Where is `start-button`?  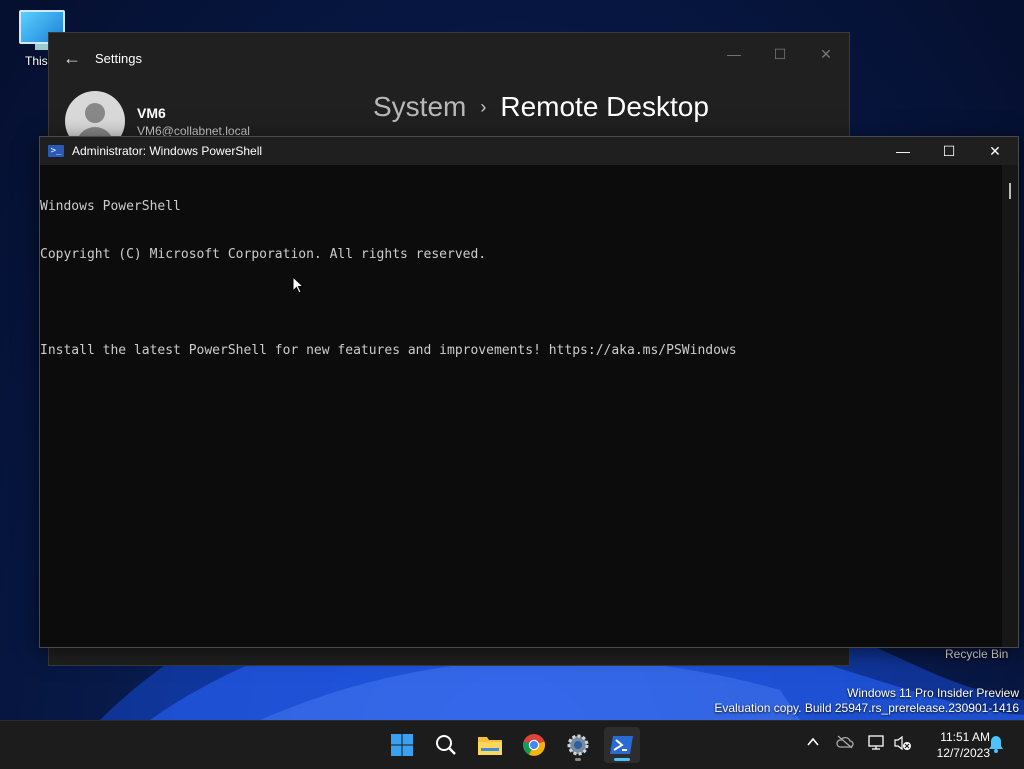 start-button is located at coordinates (402, 745).